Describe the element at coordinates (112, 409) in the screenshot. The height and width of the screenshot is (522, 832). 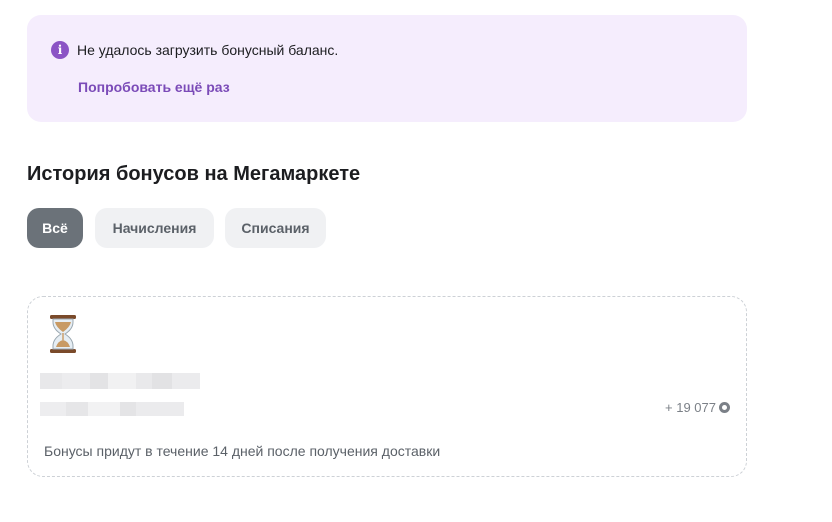
I see `blurred-order-date` at that location.